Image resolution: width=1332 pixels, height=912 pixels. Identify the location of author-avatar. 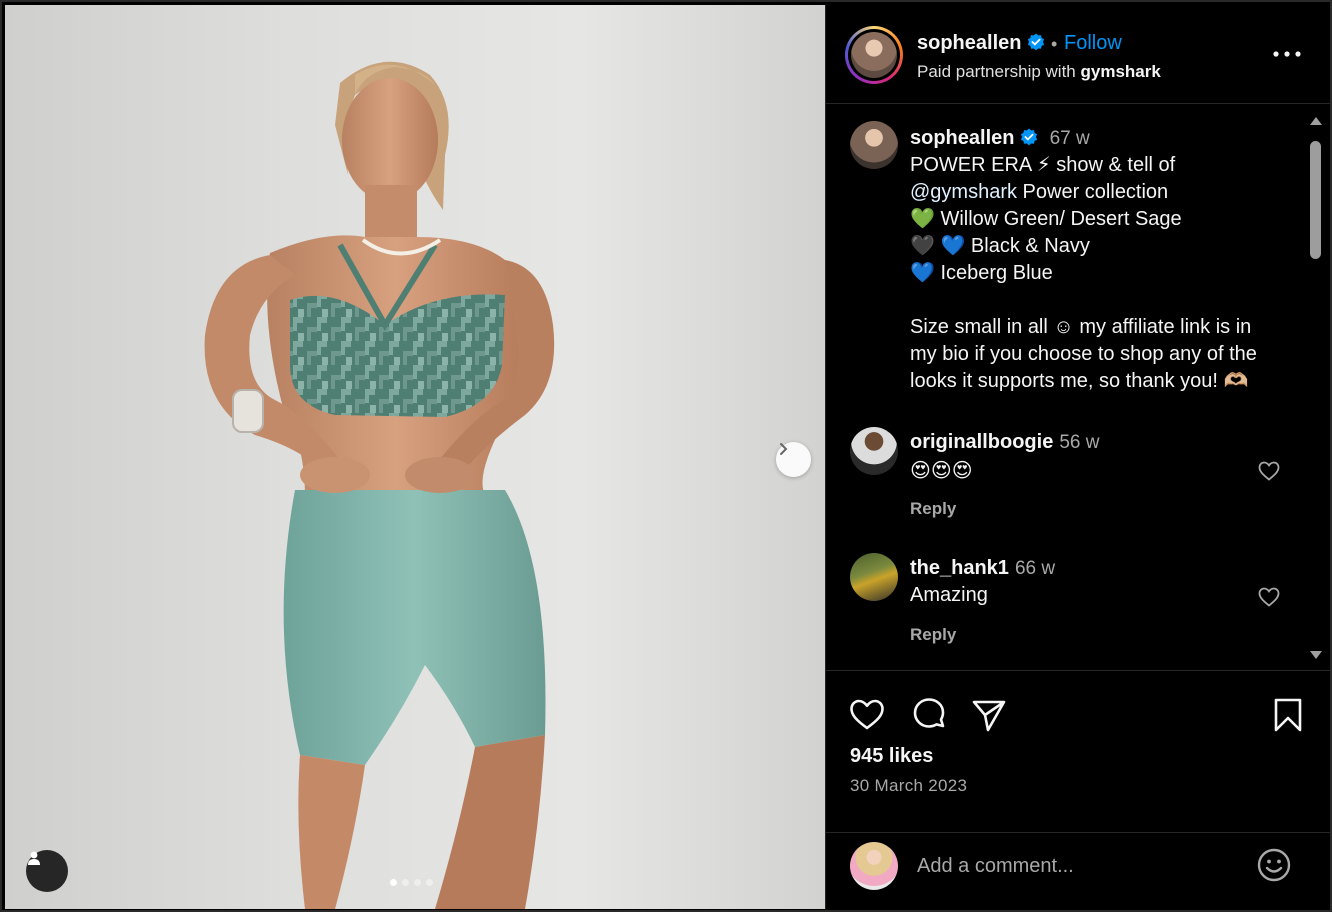
(874, 55).